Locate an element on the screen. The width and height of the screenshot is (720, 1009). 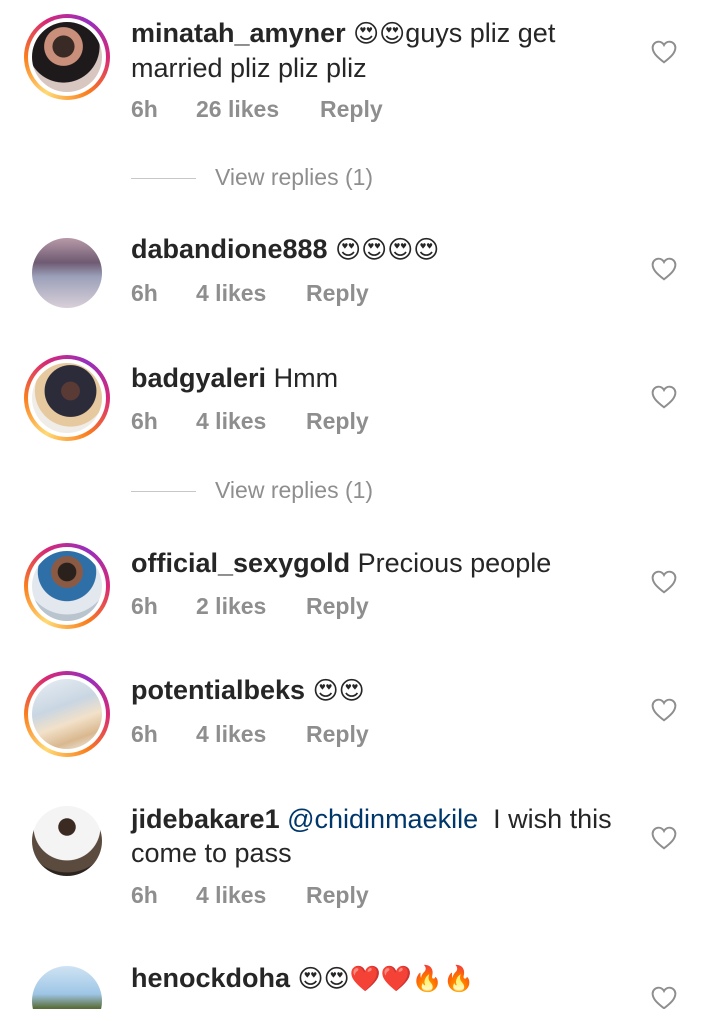
comment-likes: 26 likes is located at coordinates (237, 109).